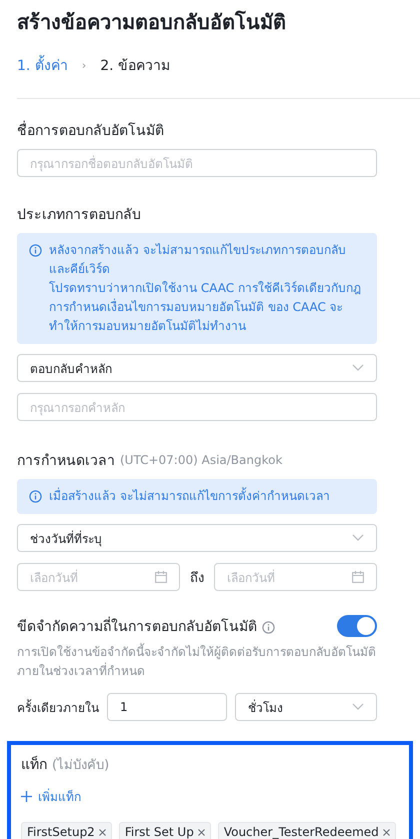 This screenshot has width=420, height=839. I want to click on frequency-toggle, so click(357, 626).